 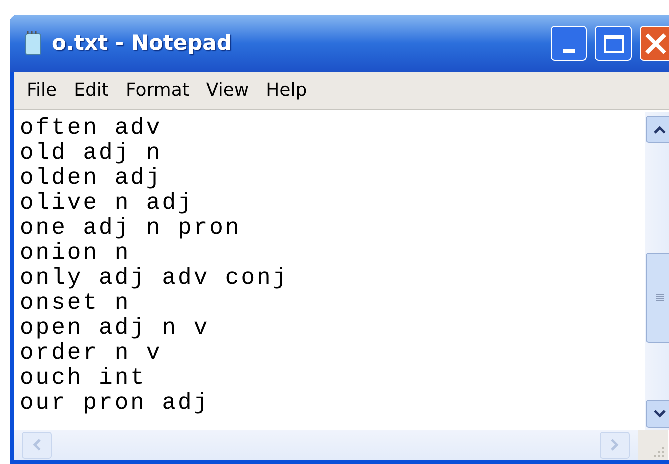 I want to click on text-line: ouch int, so click(x=84, y=378).